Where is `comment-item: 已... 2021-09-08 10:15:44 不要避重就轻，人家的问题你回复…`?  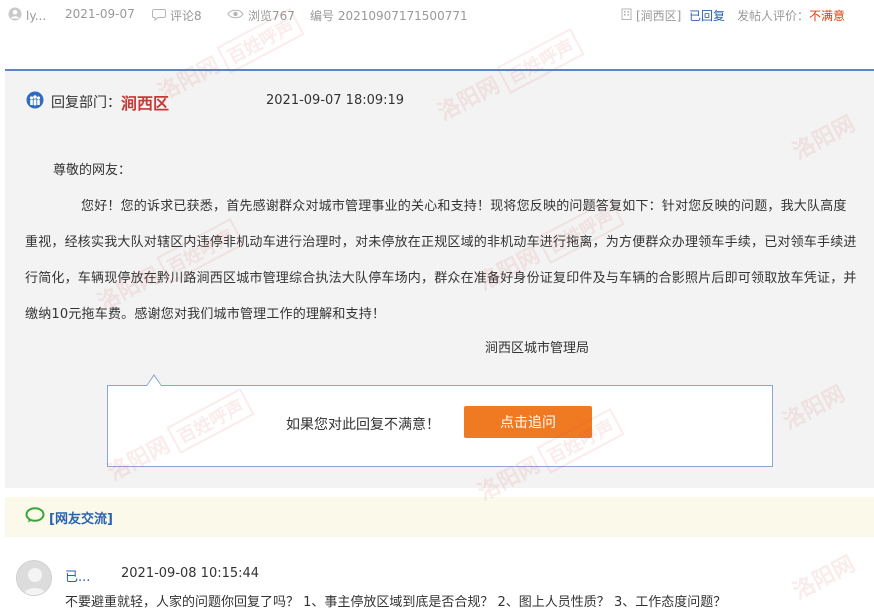
comment-item: 已... 2021-09-08 10:15:44 不要避重就轻，人家的问题你回复… is located at coordinates (437, 580).